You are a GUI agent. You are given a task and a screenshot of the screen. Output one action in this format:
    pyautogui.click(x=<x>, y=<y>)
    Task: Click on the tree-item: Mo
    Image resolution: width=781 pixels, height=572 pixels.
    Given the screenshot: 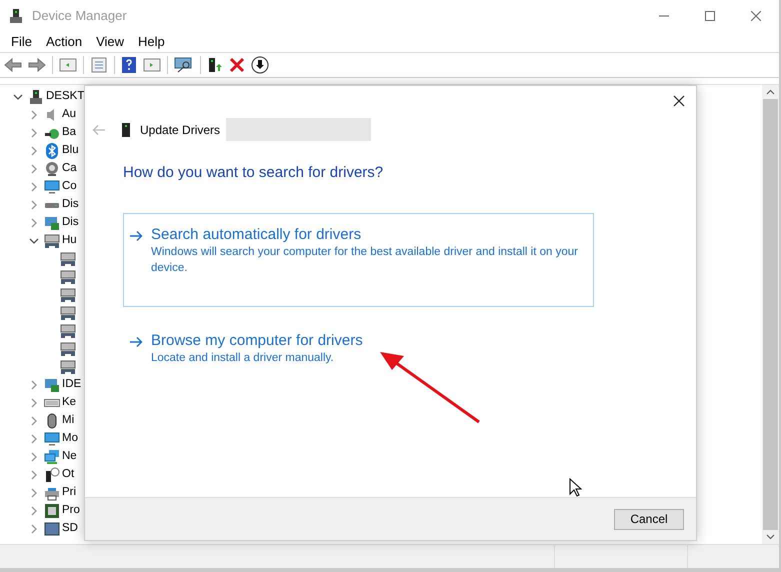 What is the action you would take?
    pyautogui.click(x=70, y=439)
    